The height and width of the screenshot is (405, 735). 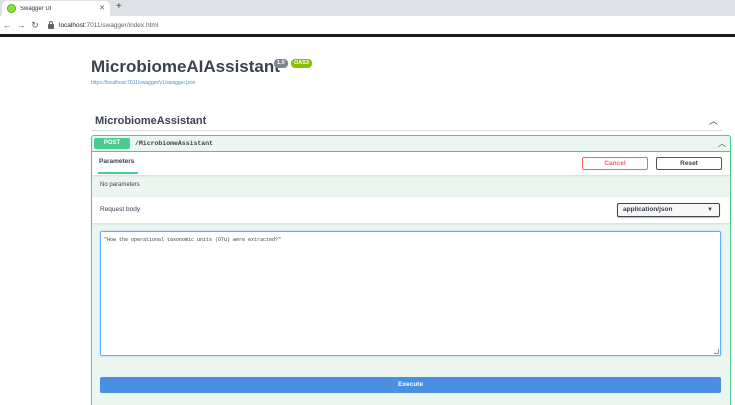 I want to click on new-tab-button: +, so click(x=119, y=7).